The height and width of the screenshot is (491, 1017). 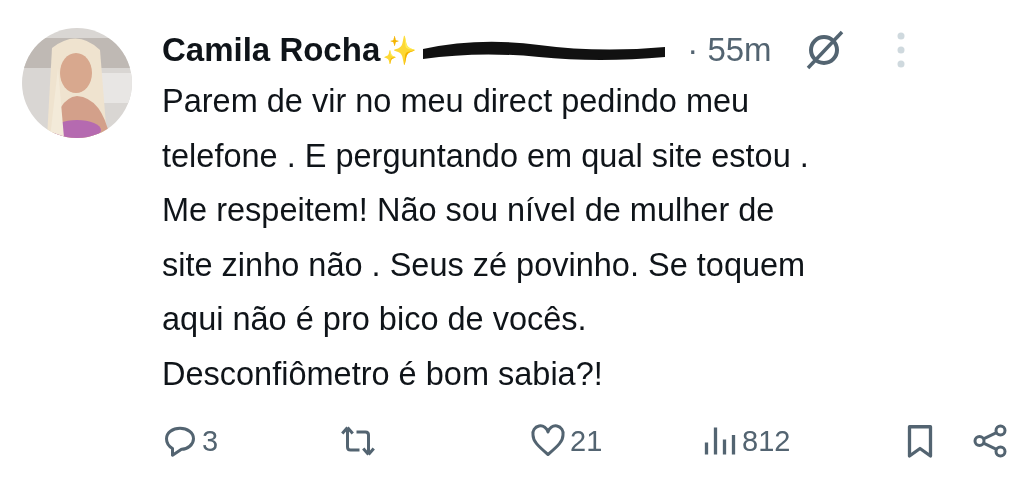 What do you see at coordinates (548, 441) in the screenshot?
I see `heart-icon` at bounding box center [548, 441].